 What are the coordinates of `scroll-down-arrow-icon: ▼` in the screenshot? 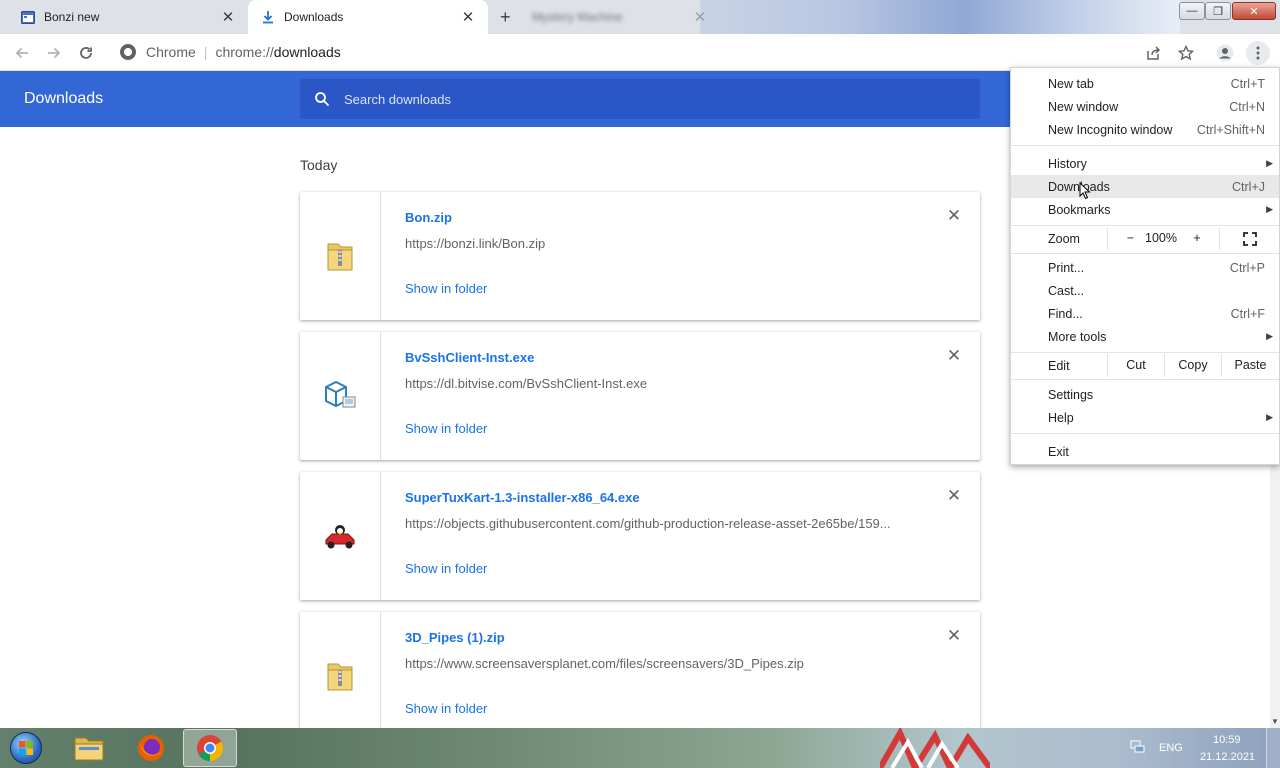 It's located at (1275, 721).